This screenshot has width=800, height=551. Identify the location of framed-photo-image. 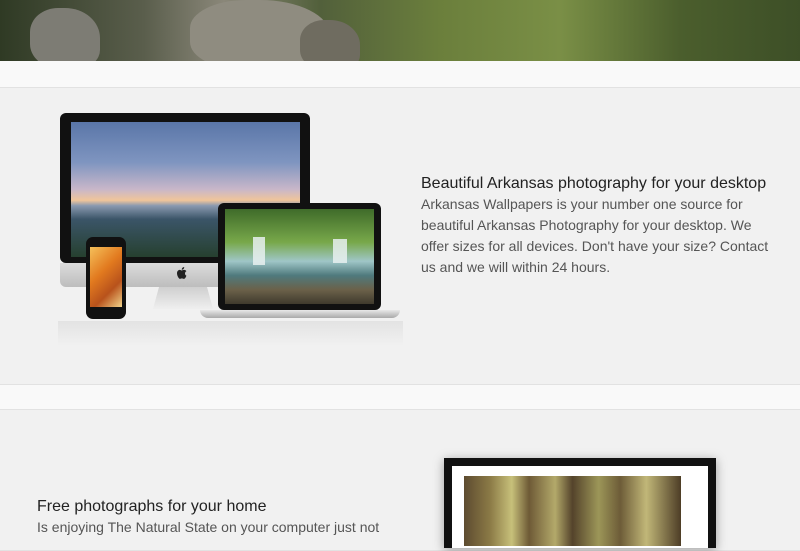
(580, 503).